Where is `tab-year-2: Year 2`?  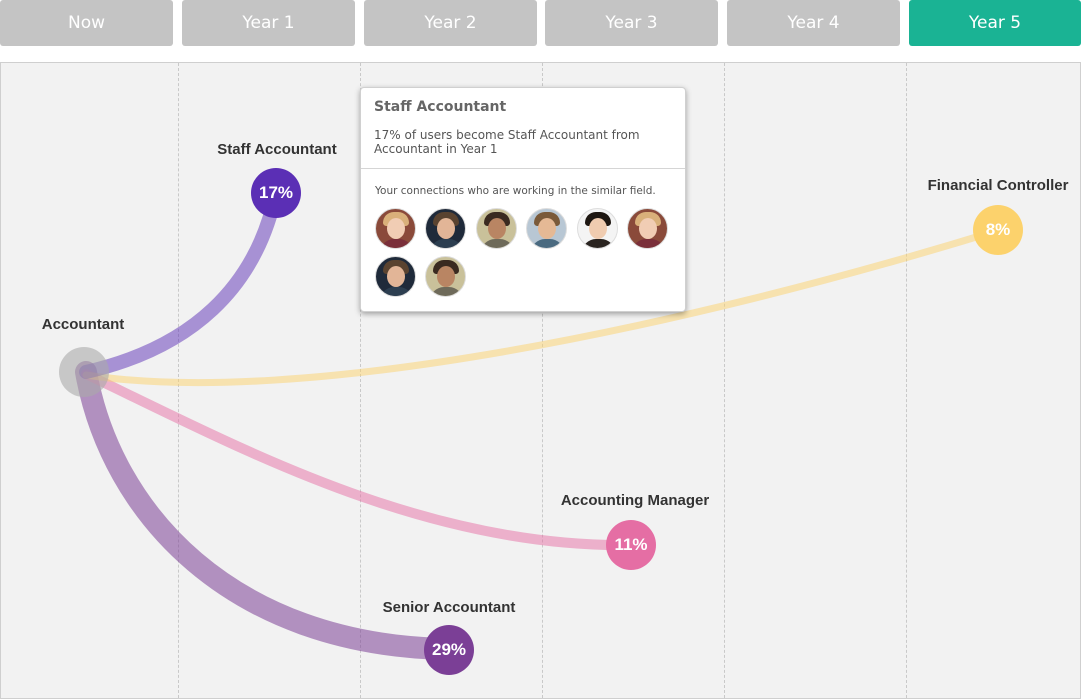
tab-year-2: Year 2 is located at coordinates (450, 23).